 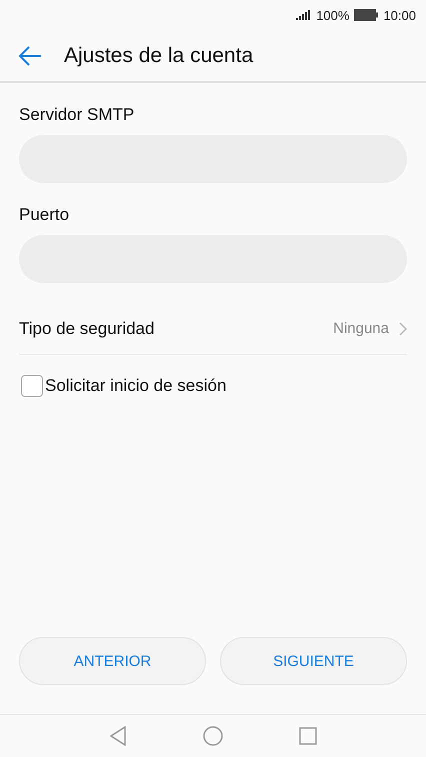 I want to click on recents-icon, so click(x=308, y=736).